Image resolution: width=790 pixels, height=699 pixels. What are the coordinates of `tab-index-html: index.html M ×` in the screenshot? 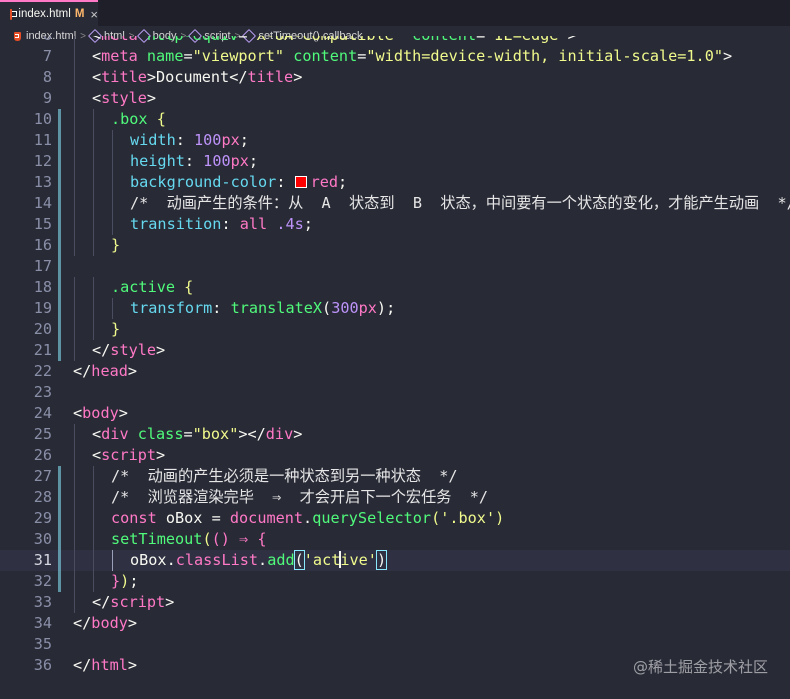 It's located at (49, 13).